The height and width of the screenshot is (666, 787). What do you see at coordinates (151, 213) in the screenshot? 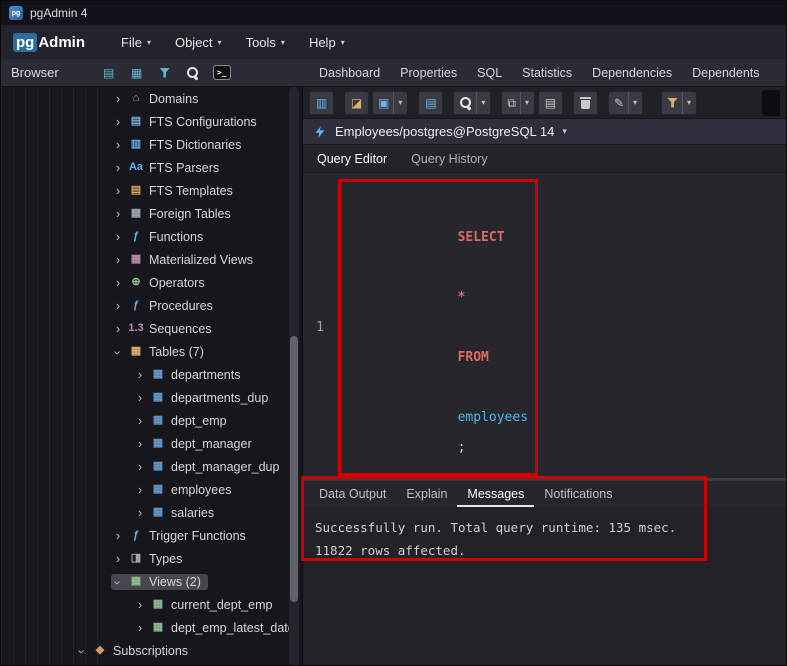
I see `tree-item-foreign-tables: › ▦ Foreign Tables` at bounding box center [151, 213].